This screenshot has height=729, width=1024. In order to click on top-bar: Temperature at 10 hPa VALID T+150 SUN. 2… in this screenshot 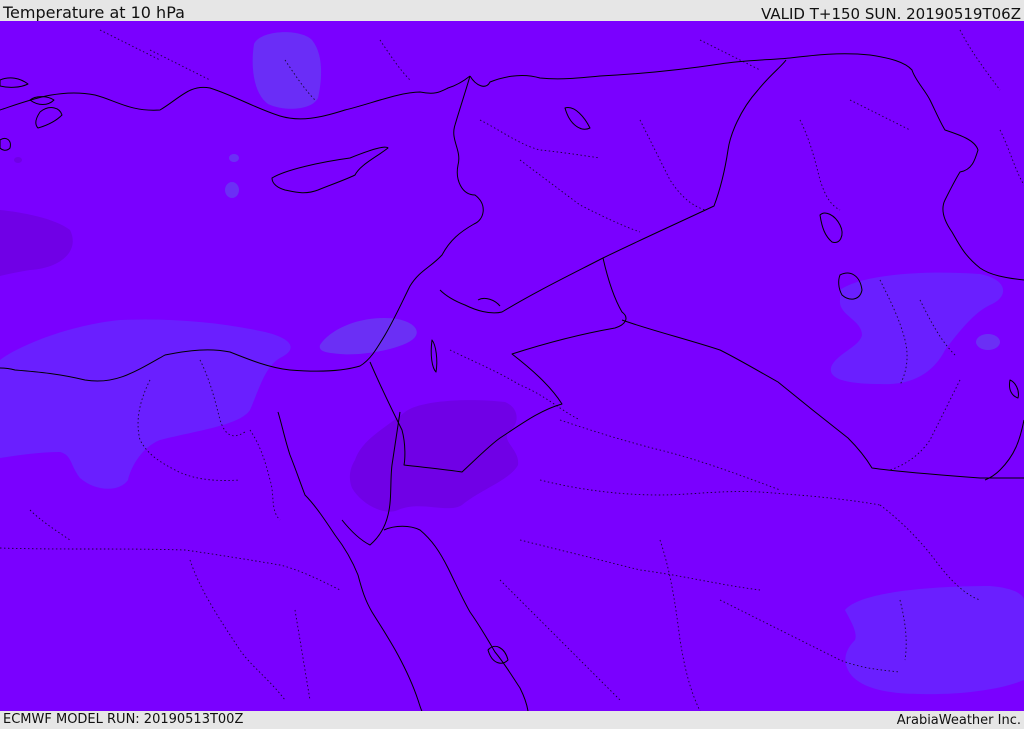, I will do `click(512, 11)`.